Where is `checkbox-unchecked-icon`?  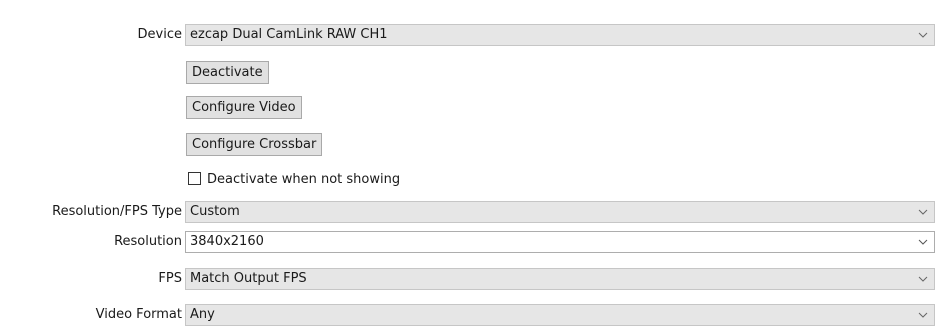
checkbox-unchecked-icon is located at coordinates (194, 178).